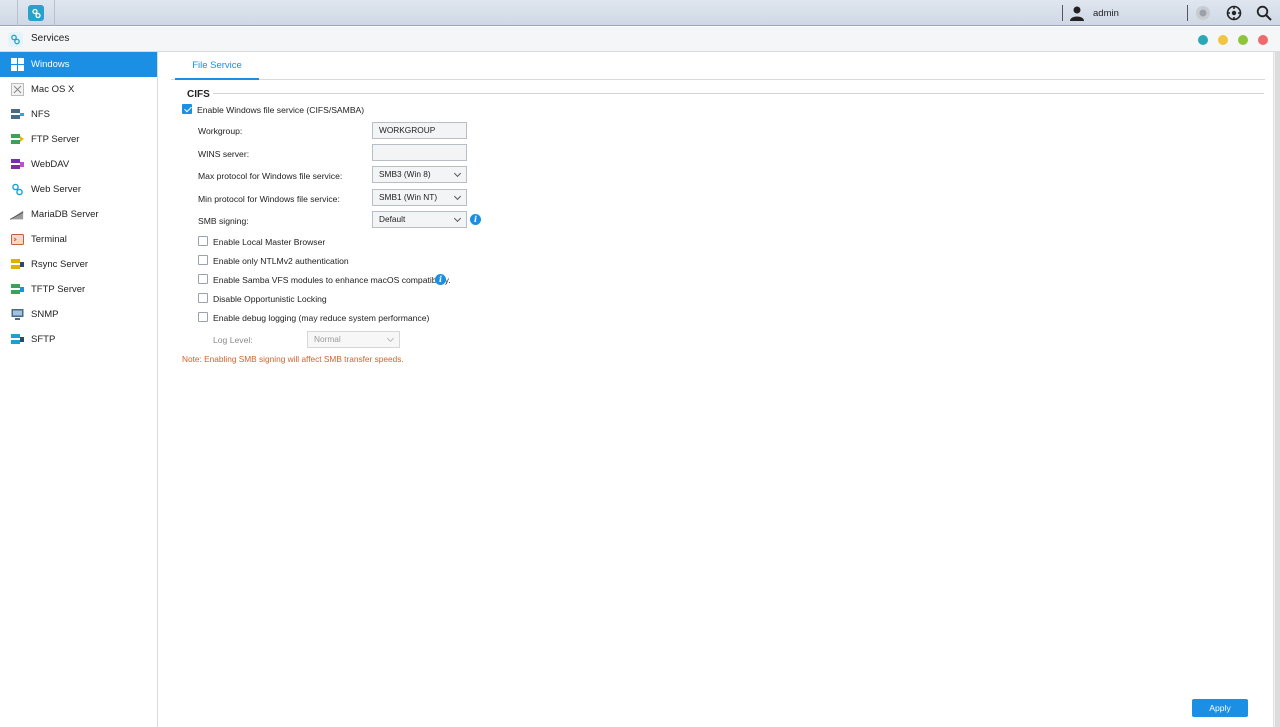 This screenshot has height=727, width=1280. What do you see at coordinates (17, 340) in the screenshot?
I see `sftp-icon` at bounding box center [17, 340].